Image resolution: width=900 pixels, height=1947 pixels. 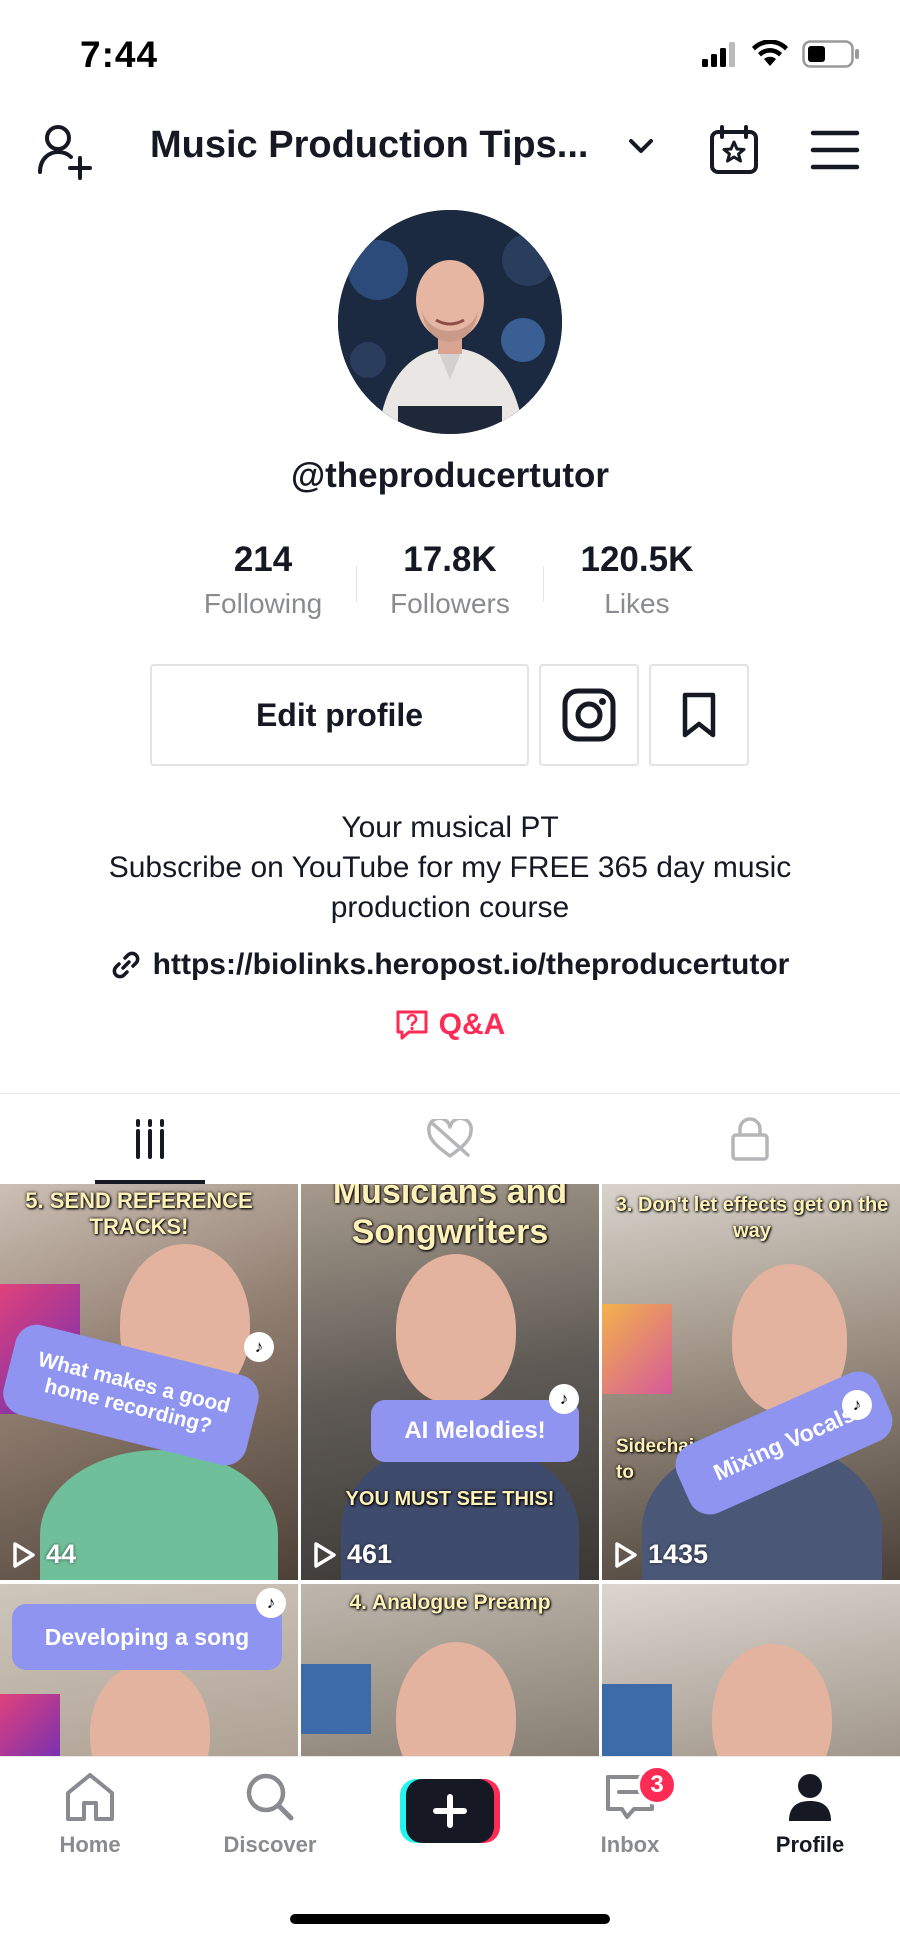 I want to click on avatar-photo, so click(x=450, y=322).